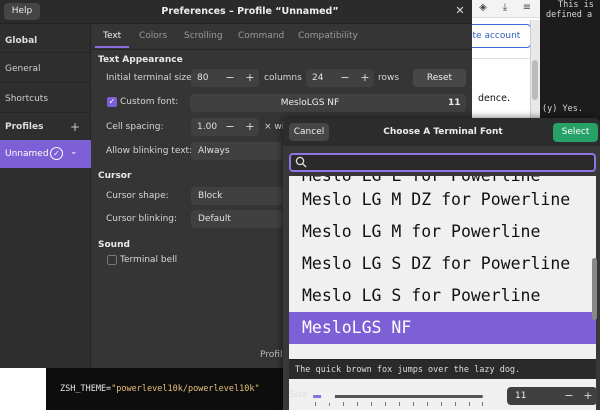 This screenshot has width=600, height=410. I want to click on section-text-appearance: Text Appearance, so click(140, 60).